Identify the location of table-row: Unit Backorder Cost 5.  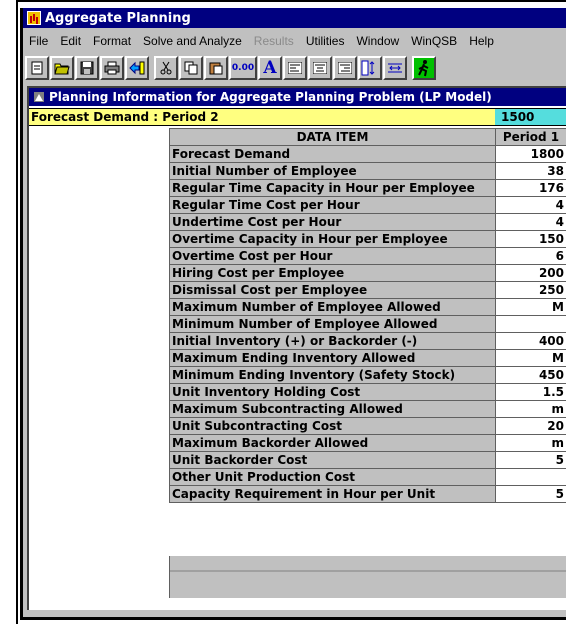
(367, 460).